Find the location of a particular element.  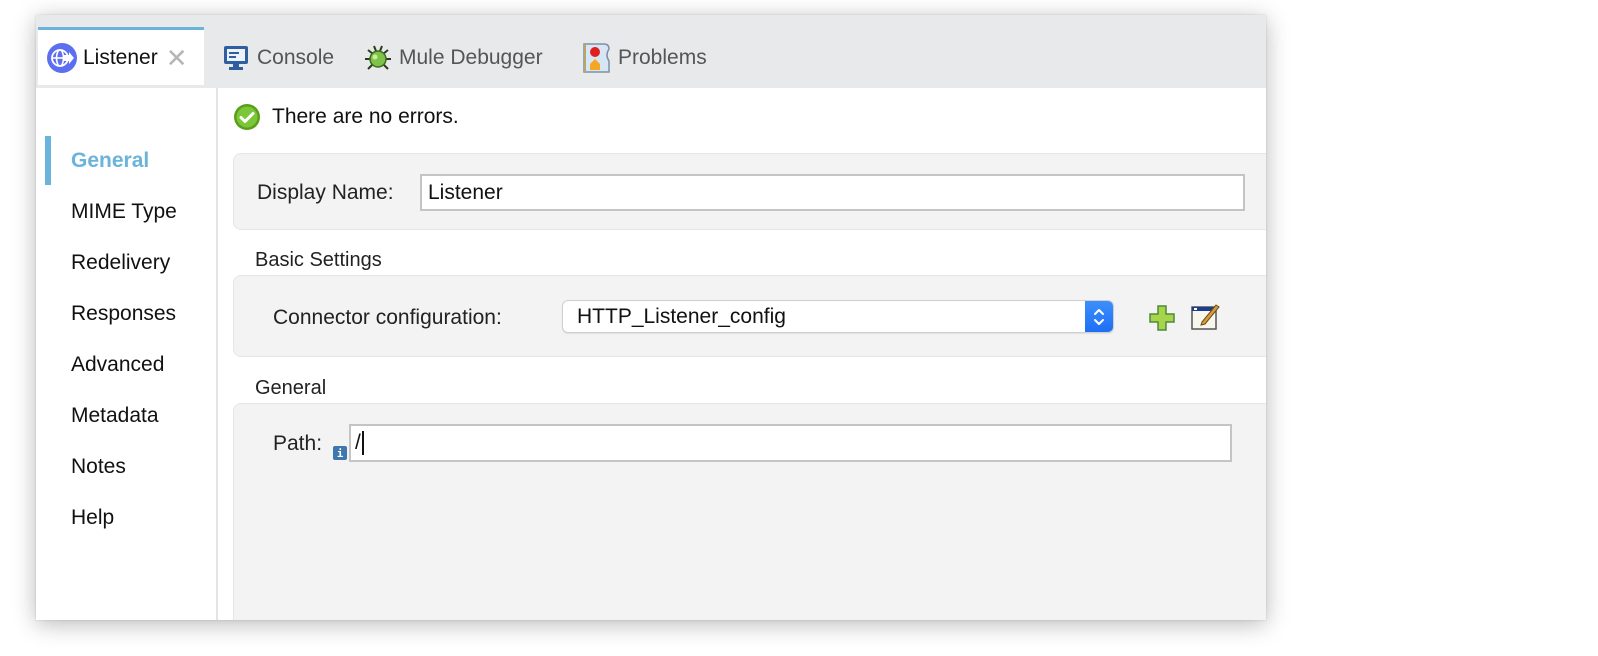

active-item-indicator is located at coordinates (48, 160).